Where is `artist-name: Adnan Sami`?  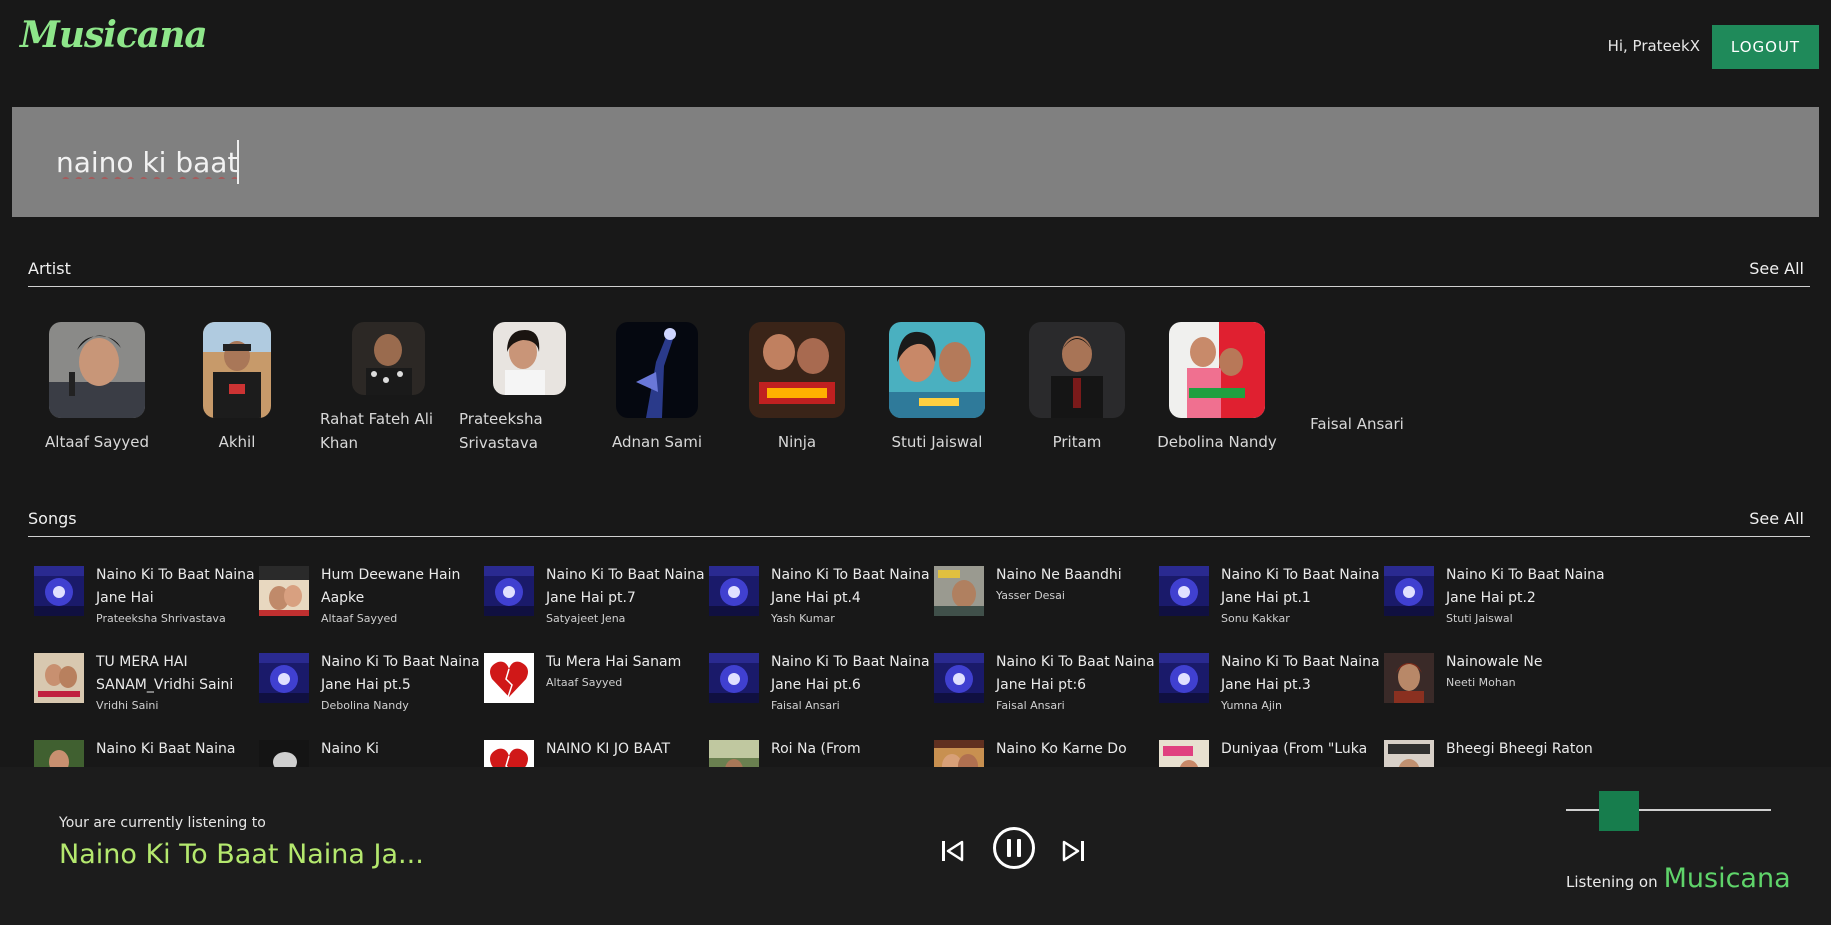
artist-name: Adnan Sami is located at coordinates (657, 442).